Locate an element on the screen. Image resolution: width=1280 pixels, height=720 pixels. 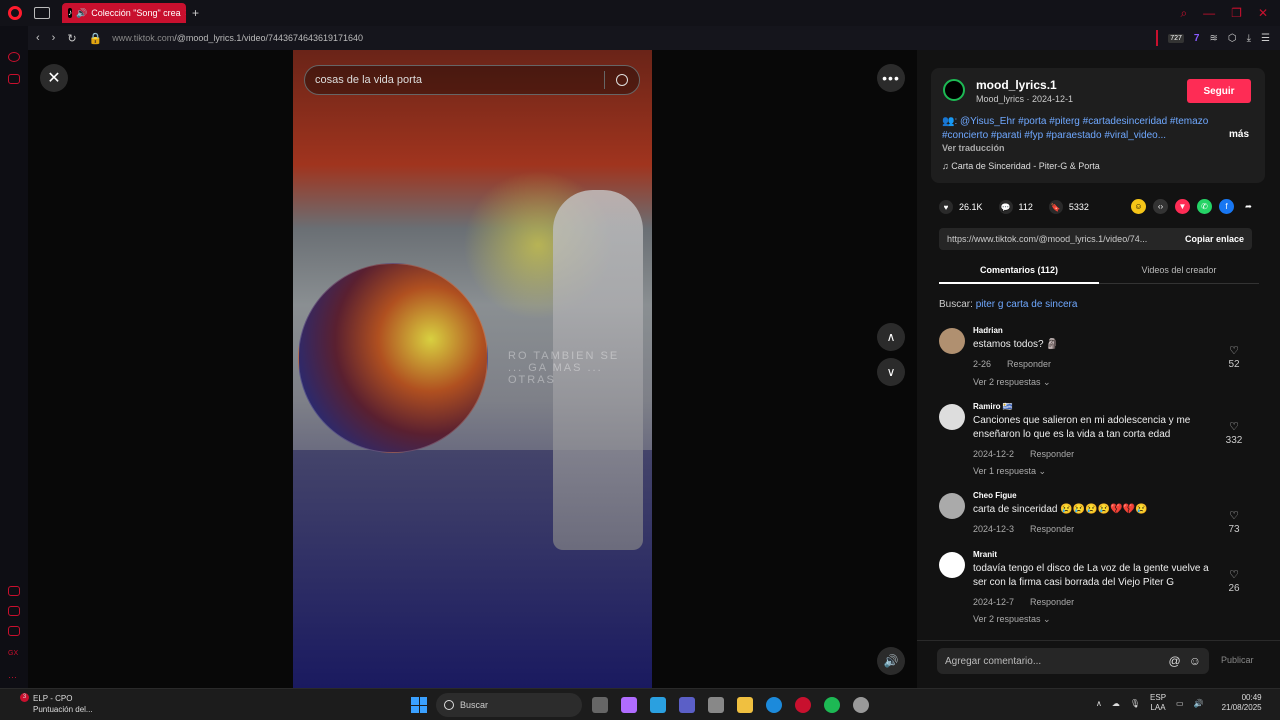
app-icon is located at coordinates (861, 705).